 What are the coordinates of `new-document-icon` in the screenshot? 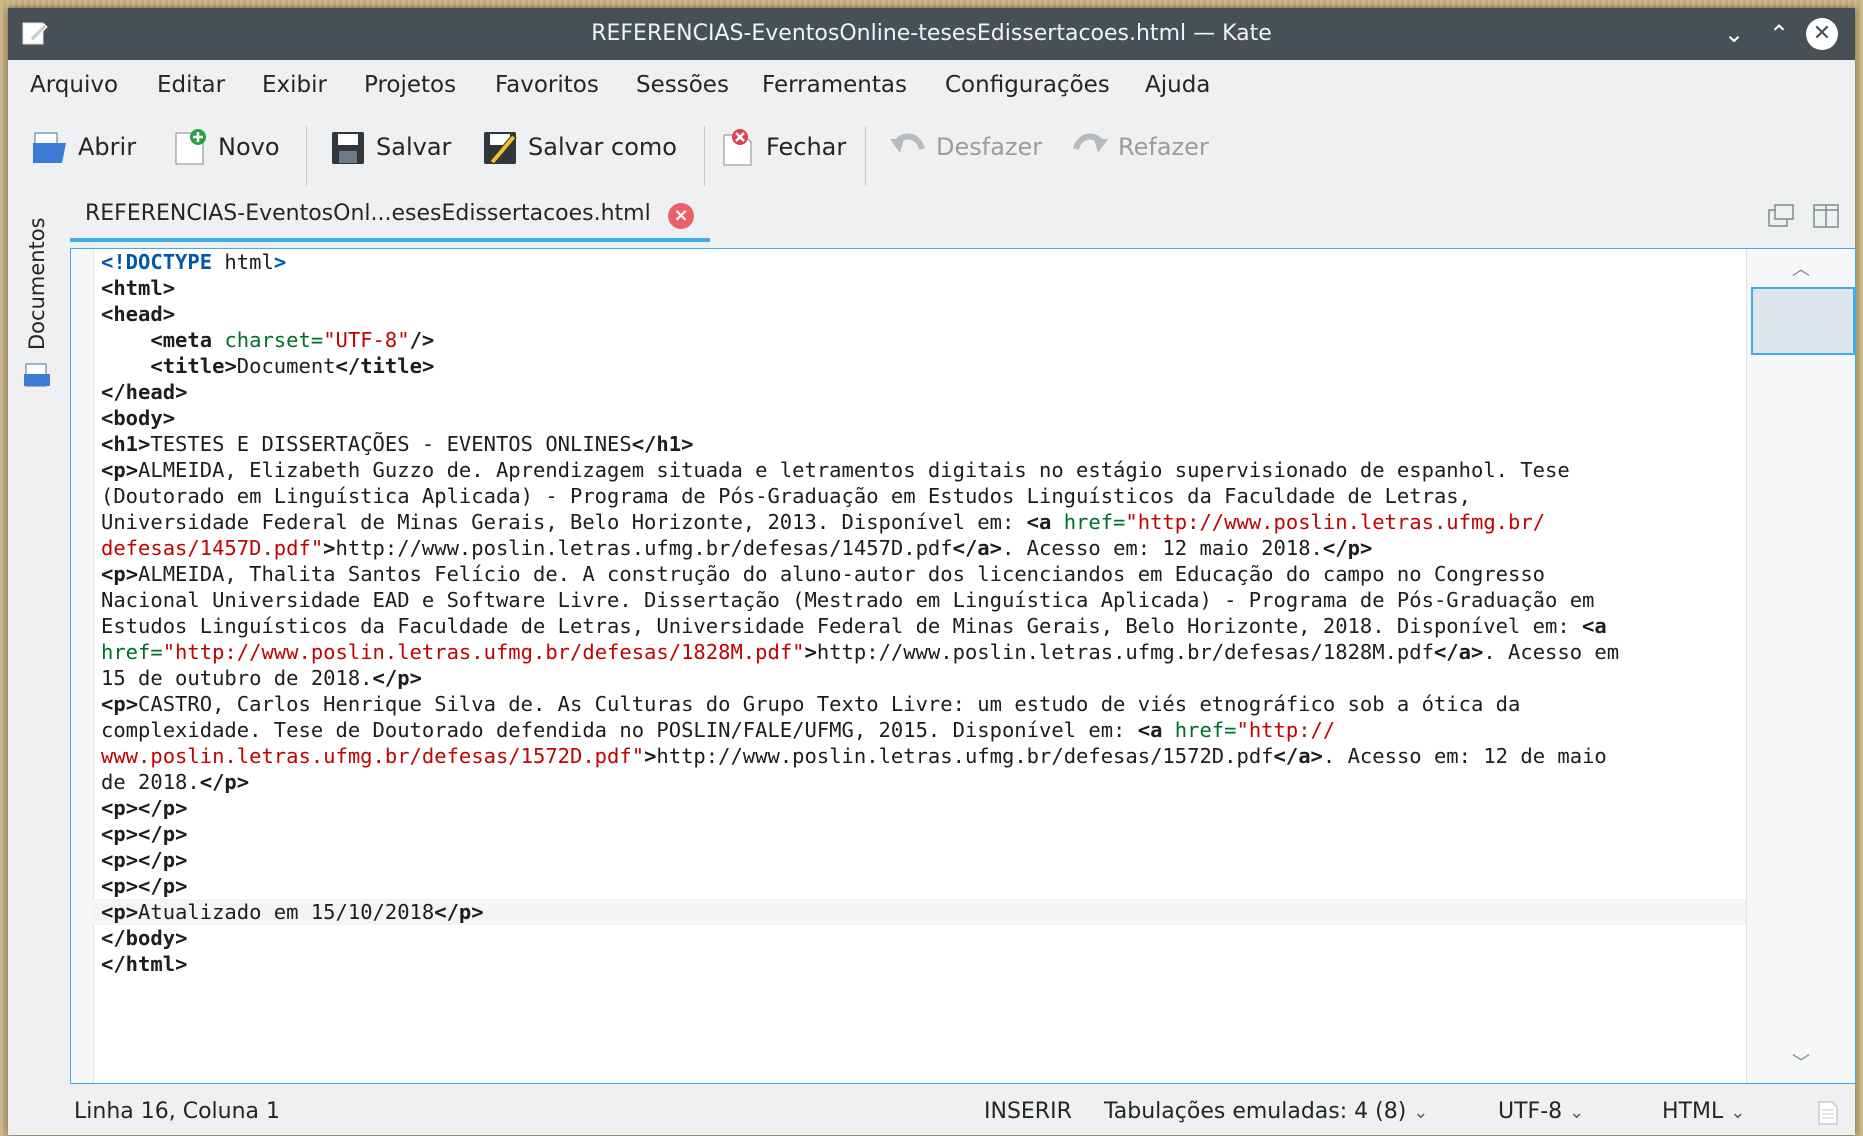 It's located at (190, 147).